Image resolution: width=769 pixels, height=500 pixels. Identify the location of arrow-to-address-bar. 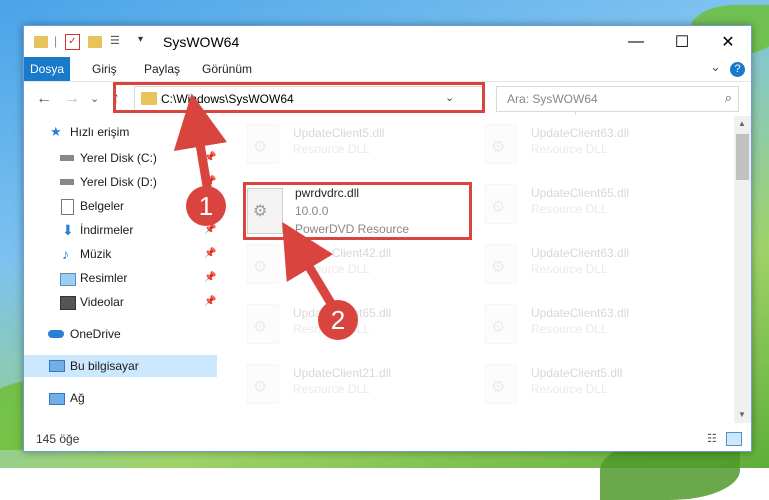
(200, 143).